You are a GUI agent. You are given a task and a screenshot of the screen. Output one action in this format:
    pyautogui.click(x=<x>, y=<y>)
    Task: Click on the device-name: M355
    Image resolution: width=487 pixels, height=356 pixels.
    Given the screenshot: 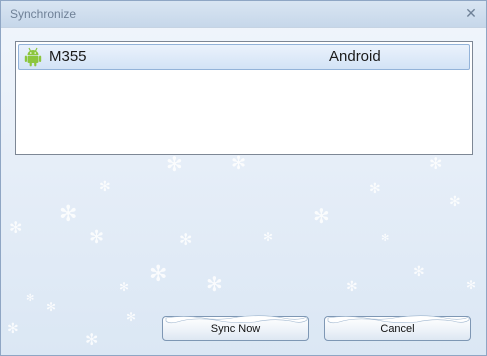 What is the action you would take?
    pyautogui.click(x=68, y=56)
    